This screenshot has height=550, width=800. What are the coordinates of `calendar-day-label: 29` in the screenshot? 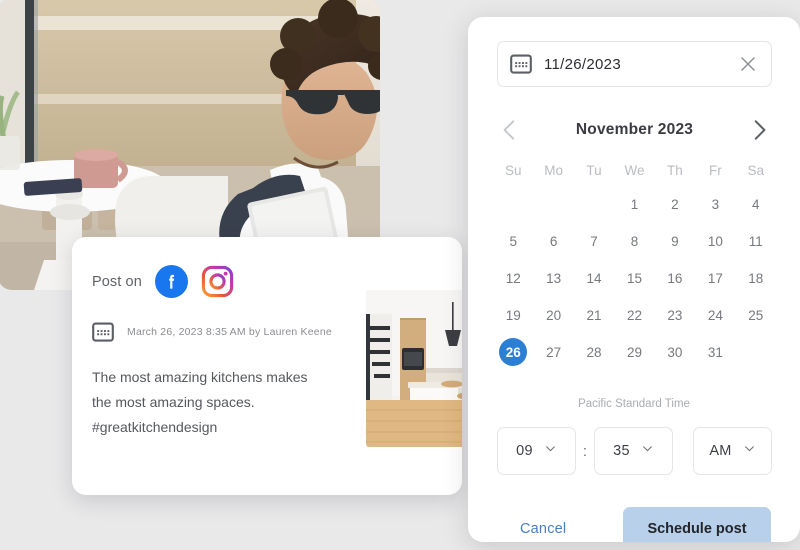 It's located at (634, 352).